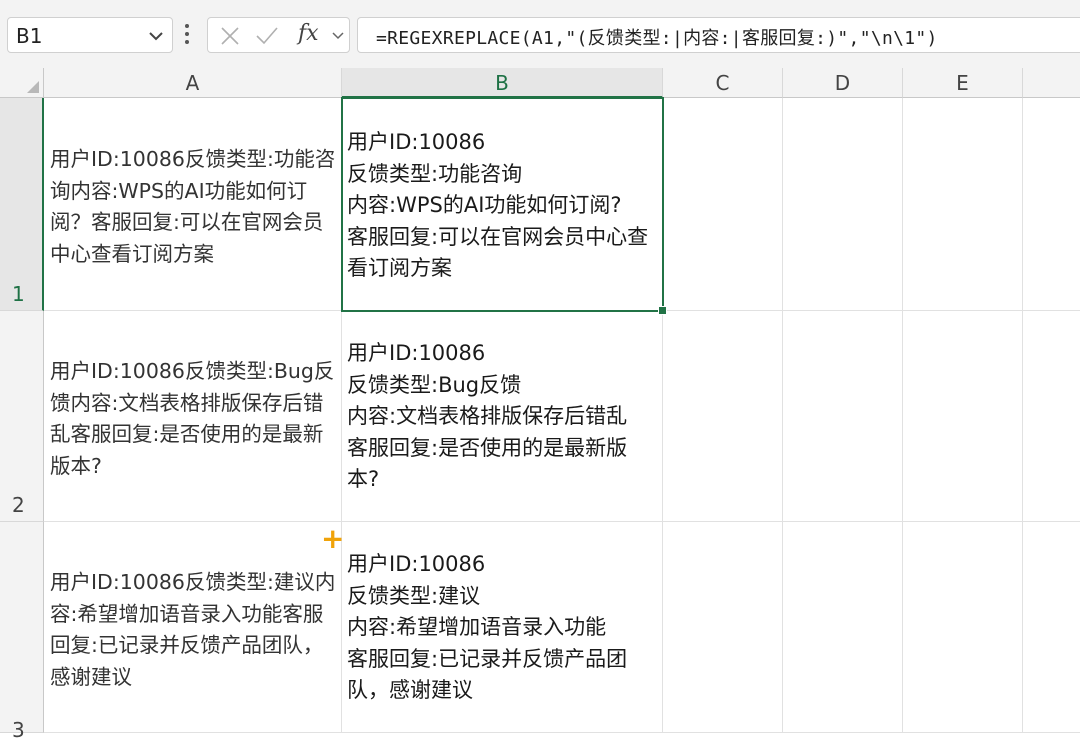 This screenshot has height=742, width=1080. I want to click on column-header-b: B, so click(502, 83).